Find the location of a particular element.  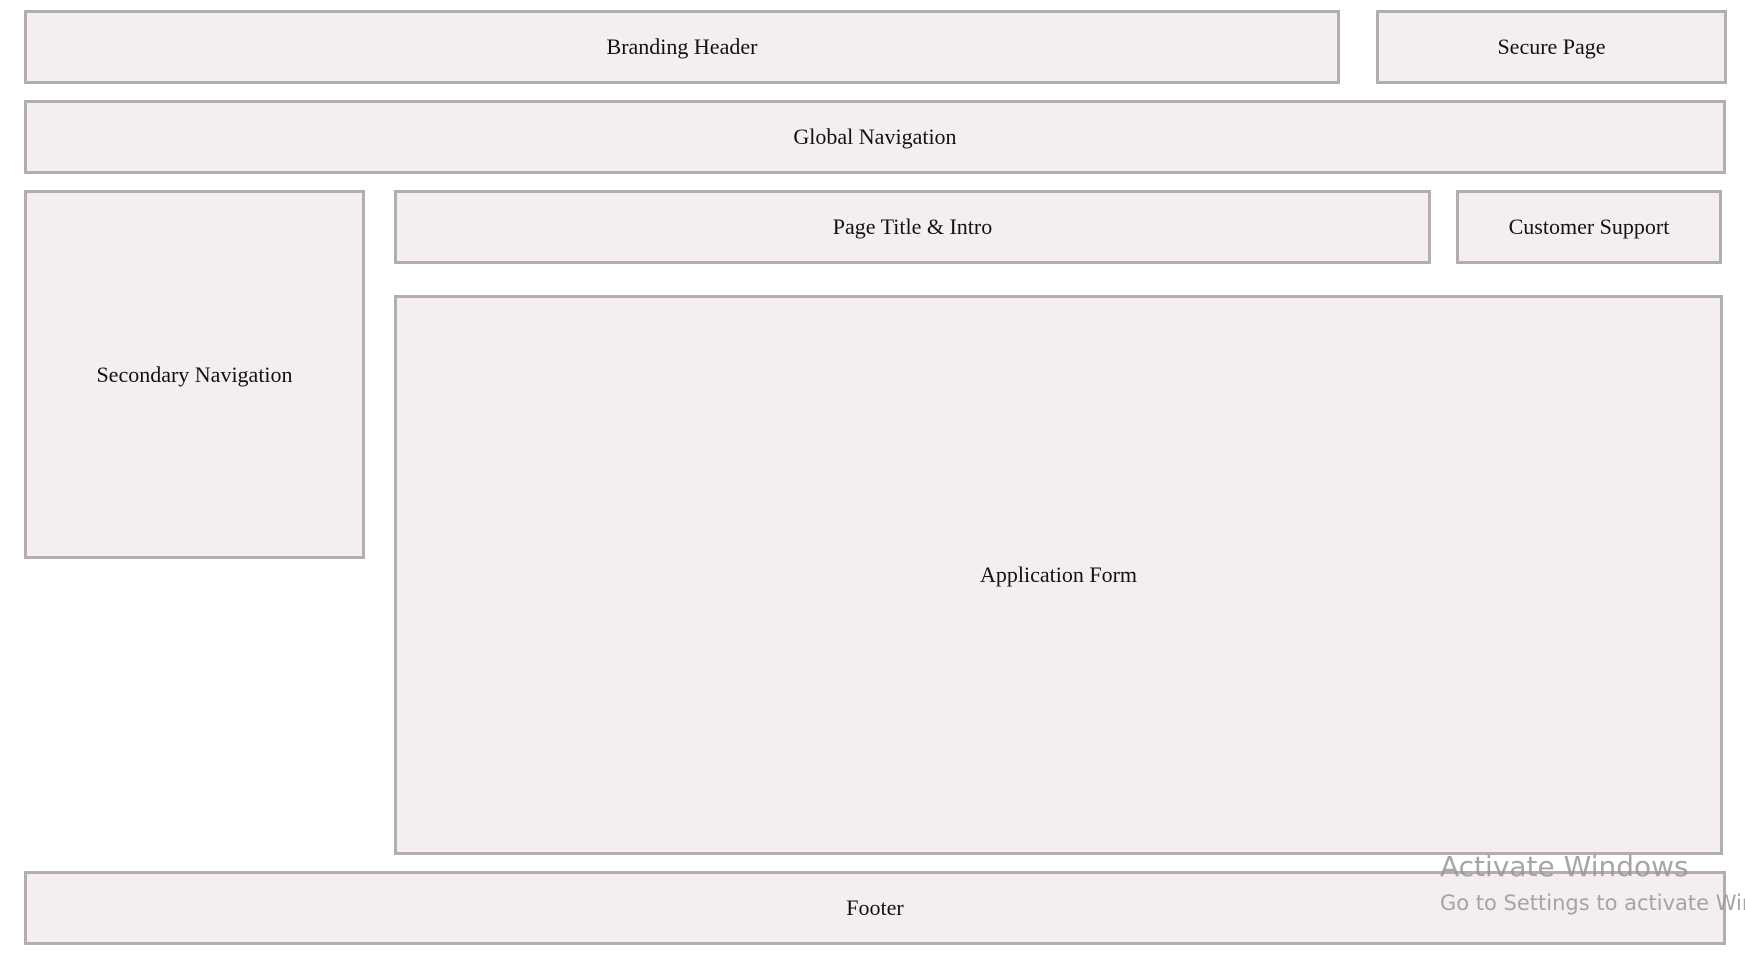

branding-header-label: Branding Header is located at coordinates (682, 46).